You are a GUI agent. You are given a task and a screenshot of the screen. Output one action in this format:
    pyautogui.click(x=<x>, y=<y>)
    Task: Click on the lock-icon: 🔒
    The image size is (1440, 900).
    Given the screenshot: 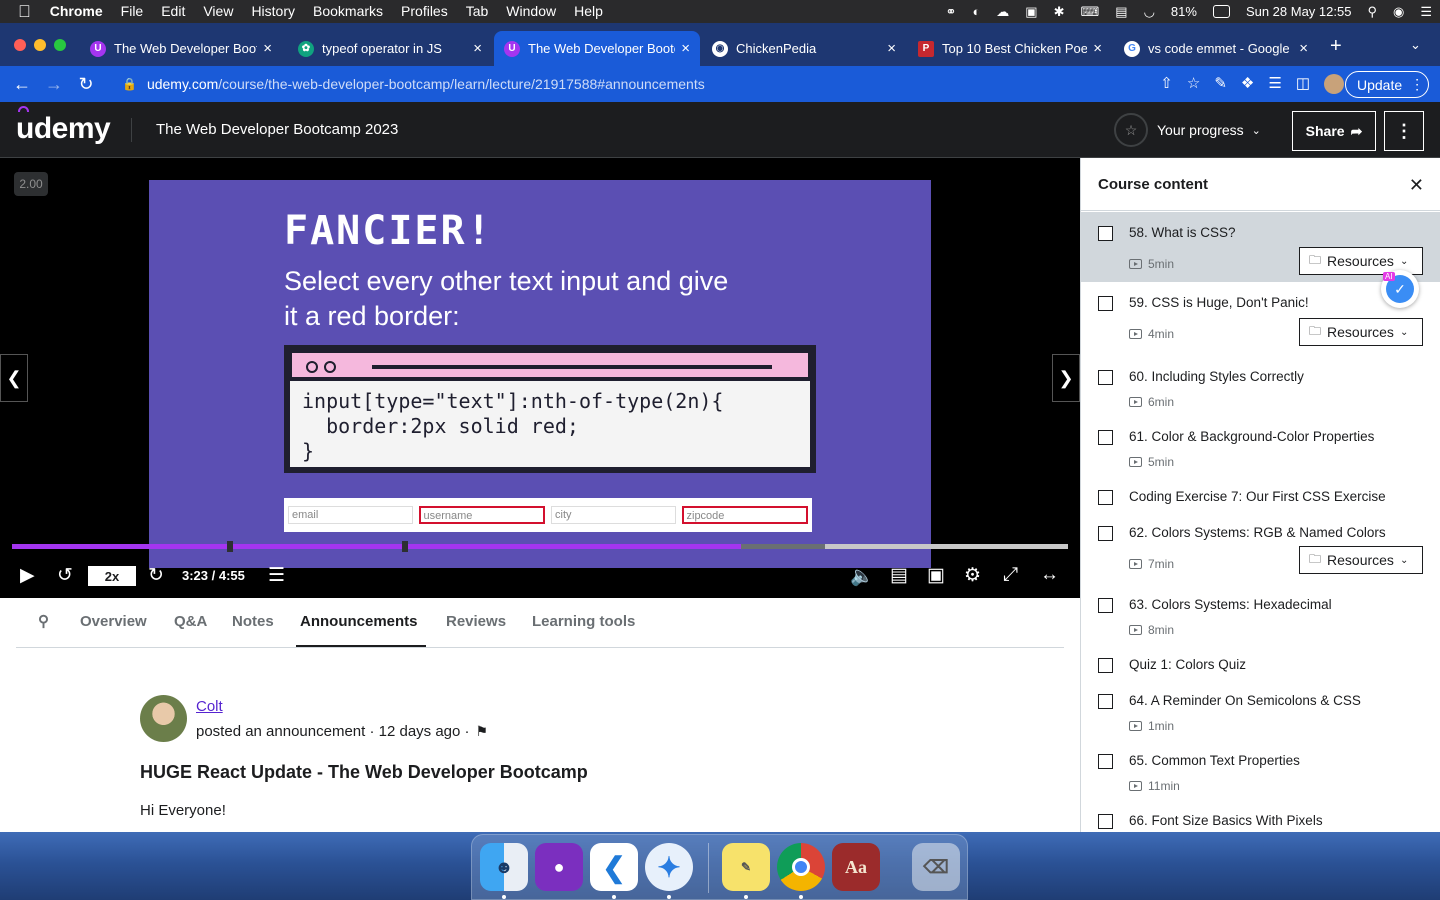 What is the action you would take?
    pyautogui.click(x=129, y=84)
    